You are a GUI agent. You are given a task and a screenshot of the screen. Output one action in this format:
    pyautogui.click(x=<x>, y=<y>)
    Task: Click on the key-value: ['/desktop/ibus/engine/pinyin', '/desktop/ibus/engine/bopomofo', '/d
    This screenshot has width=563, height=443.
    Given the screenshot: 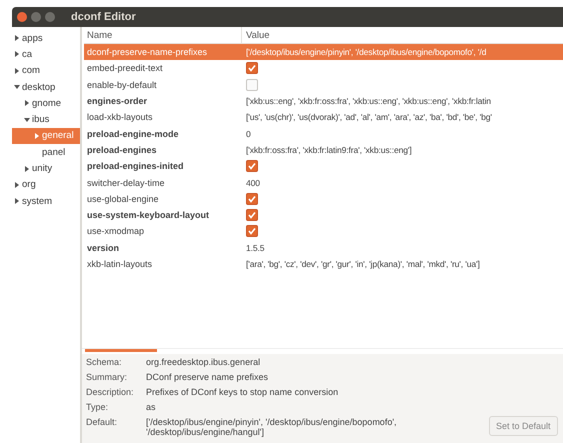 What is the action you would take?
    pyautogui.click(x=366, y=52)
    